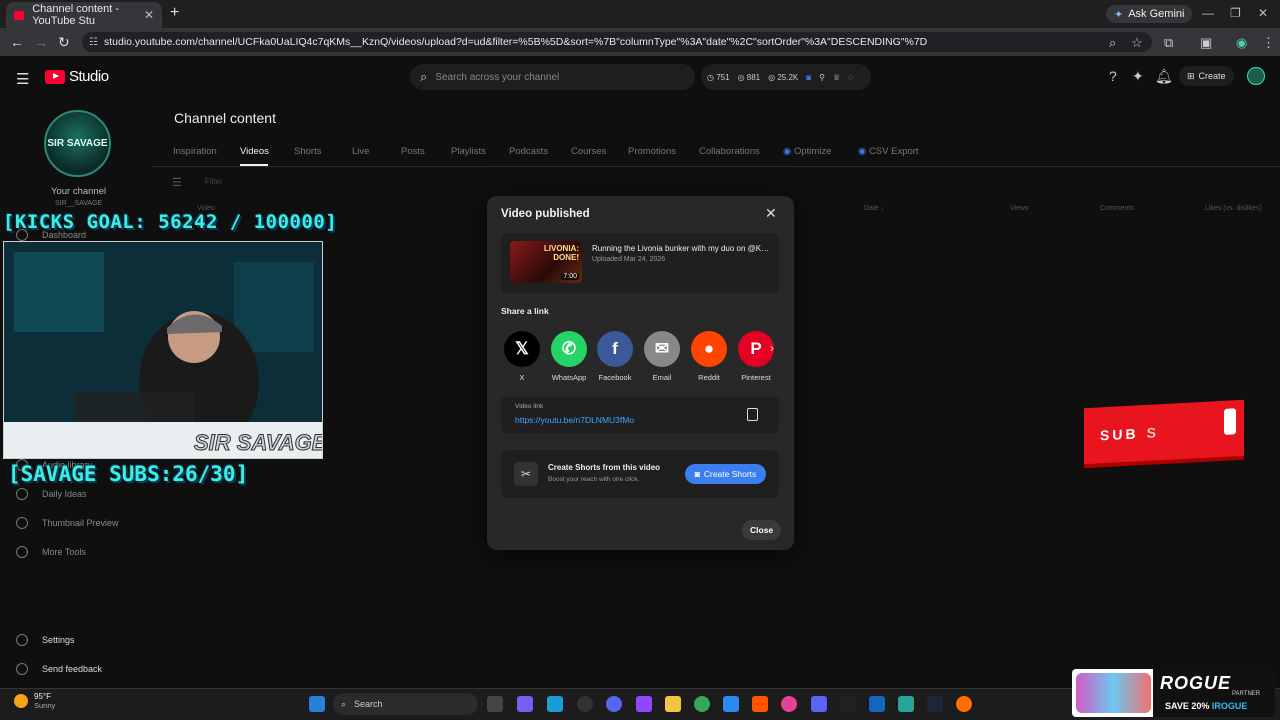 The height and width of the screenshot is (720, 1280). Describe the element at coordinates (1268, 43) in the screenshot. I see `browser-menu-icon: ⋮` at that location.